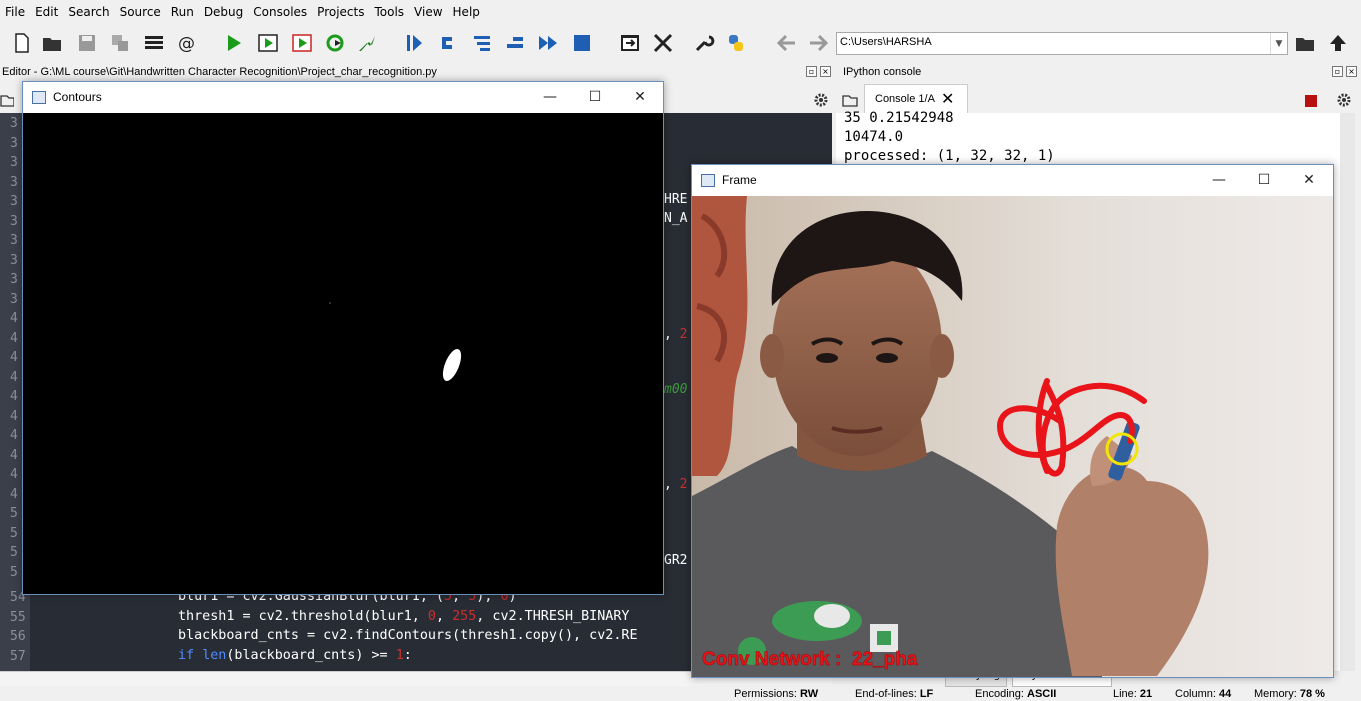 The height and width of the screenshot is (701, 1361). What do you see at coordinates (18, 617) in the screenshot?
I see `line-number: 55` at bounding box center [18, 617].